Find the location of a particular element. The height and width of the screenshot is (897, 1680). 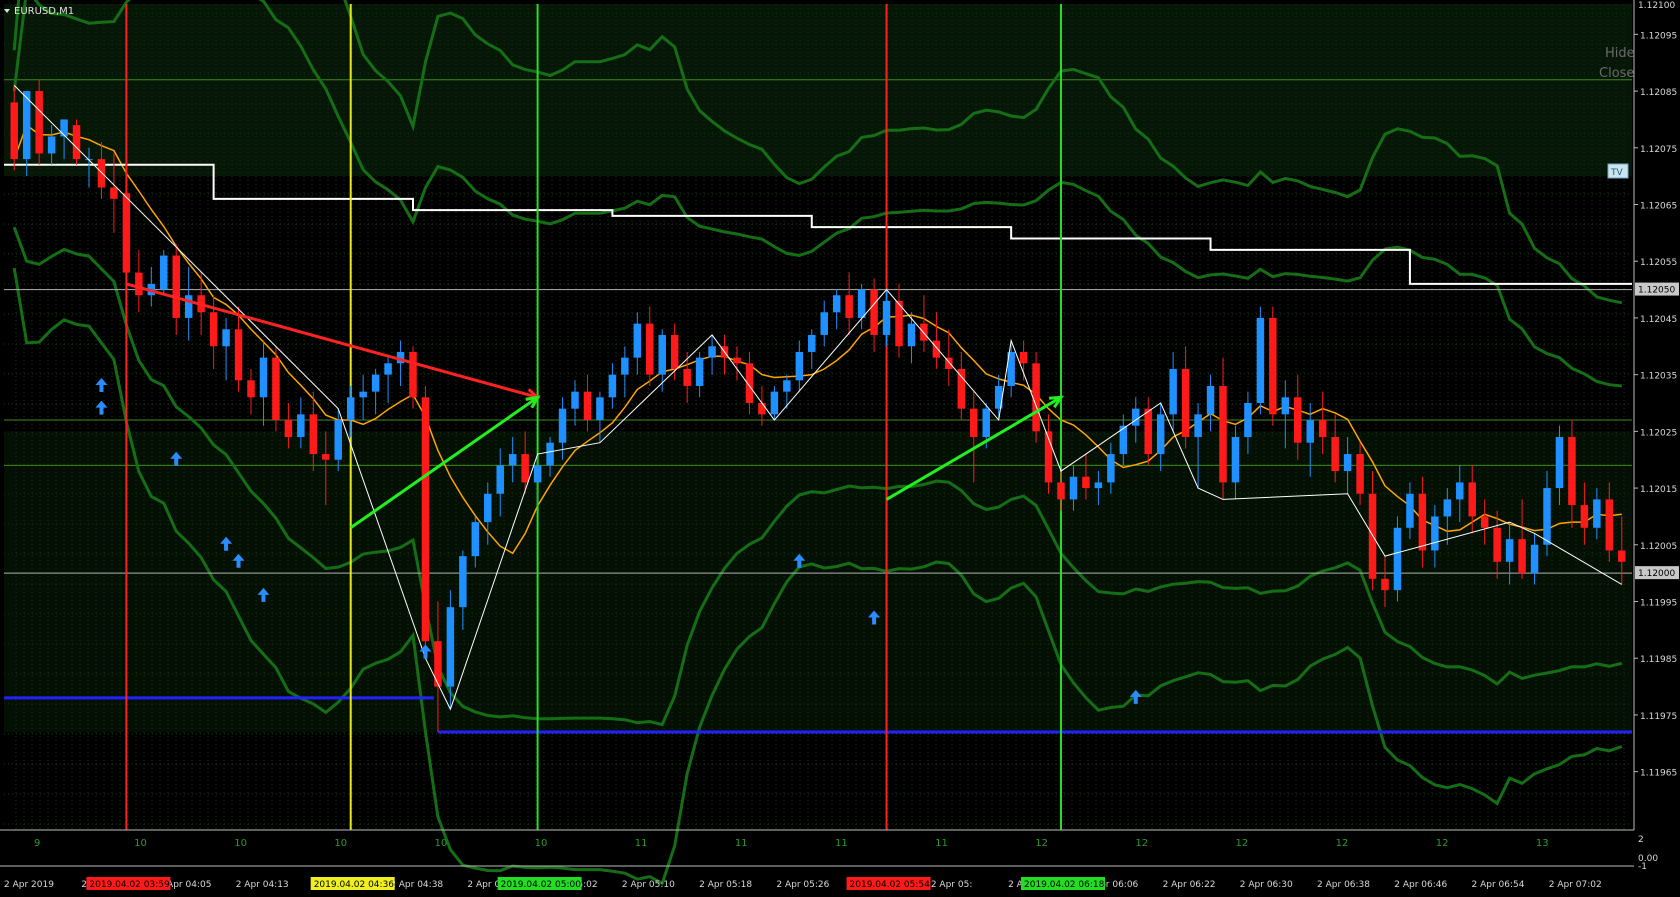

price-tick-label: 1.12075 is located at coordinates (1658, 150).